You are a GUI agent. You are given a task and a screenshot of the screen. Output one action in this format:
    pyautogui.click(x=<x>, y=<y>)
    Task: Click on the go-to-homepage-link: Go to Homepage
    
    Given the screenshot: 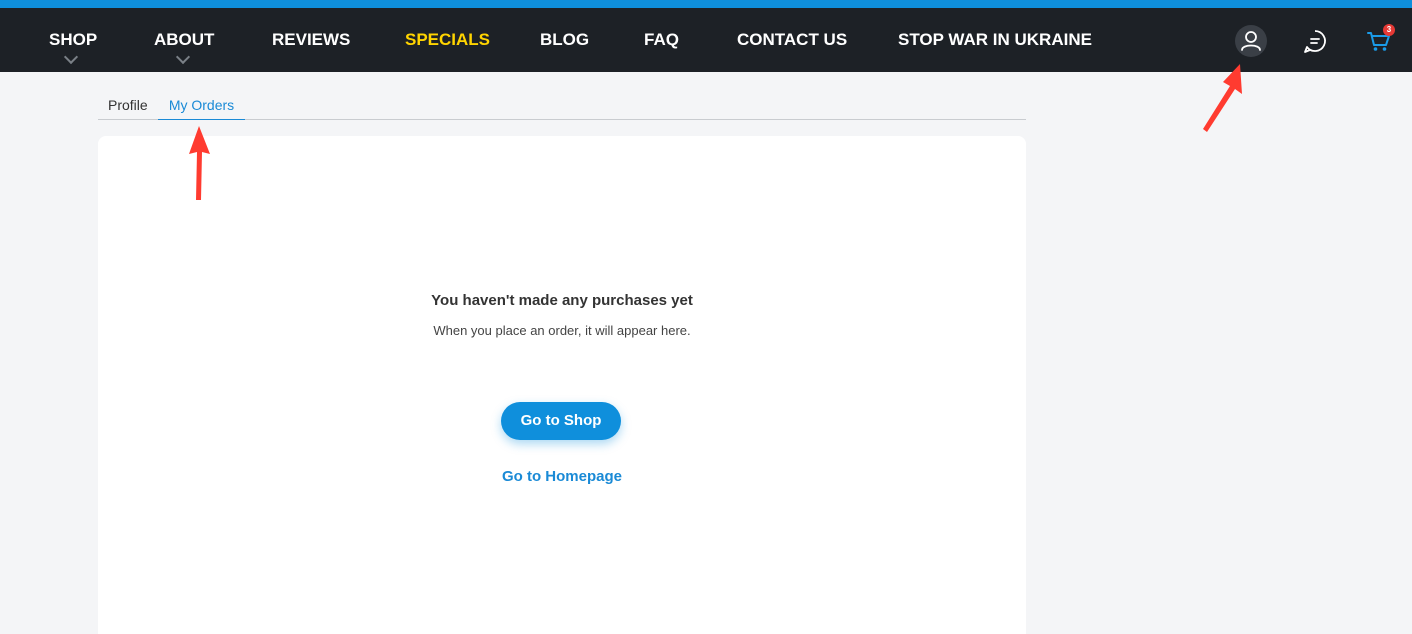 What is the action you would take?
    pyautogui.click(x=562, y=476)
    